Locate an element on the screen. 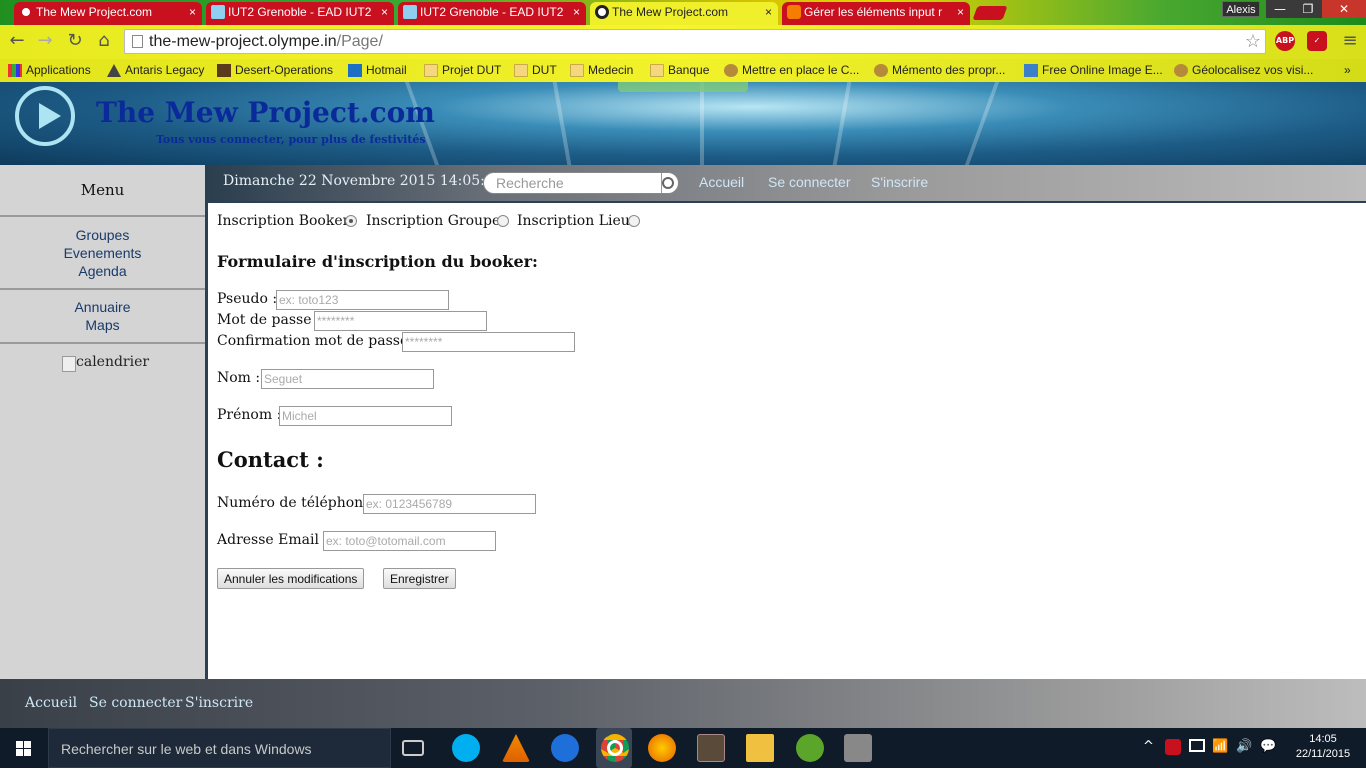  page-icon is located at coordinates (137, 41).